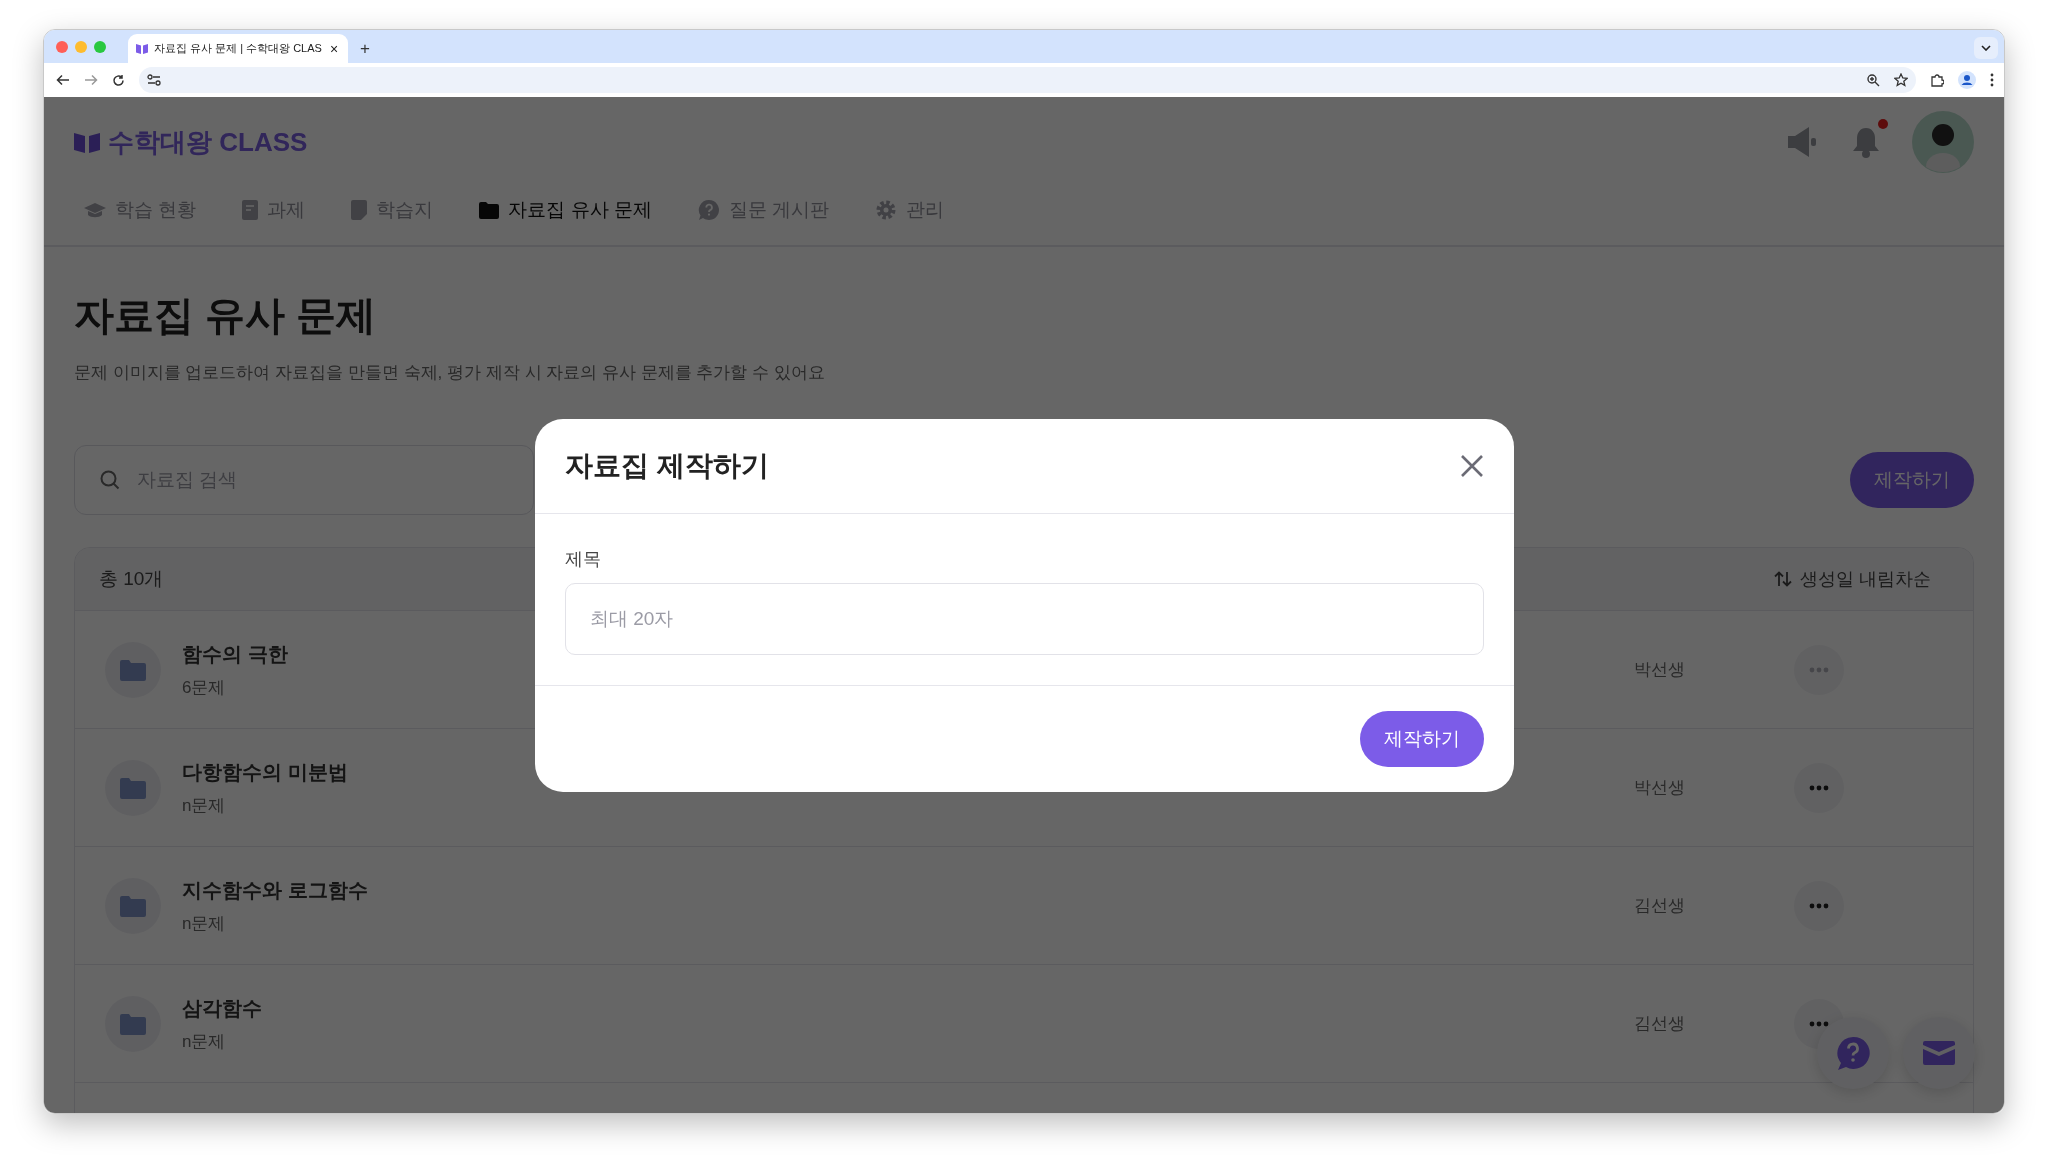  I want to click on submit-button: 제작하기, so click(1422, 739).